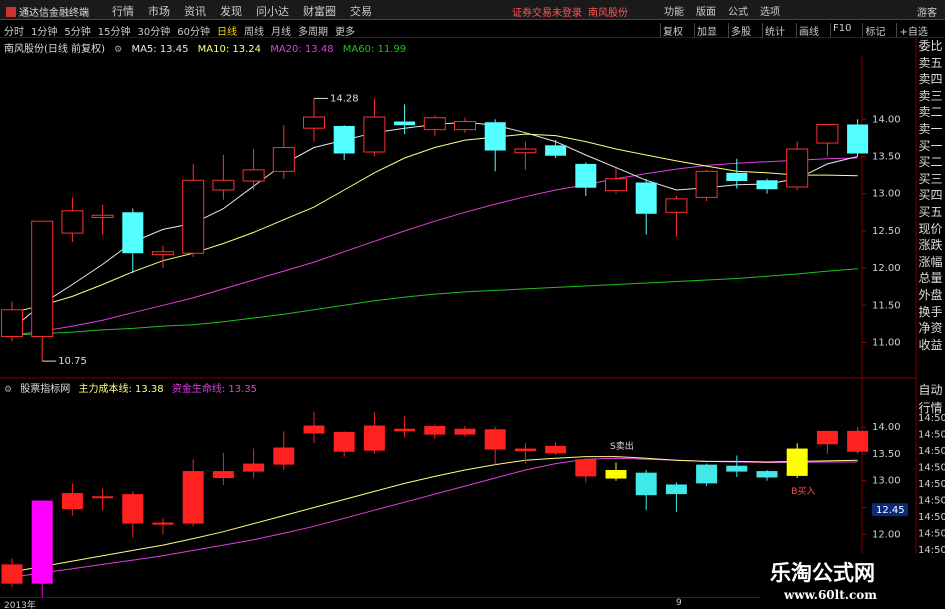 This screenshot has height=609, width=945. I want to click on sub-tick-label: 13.50, so click(886, 454).